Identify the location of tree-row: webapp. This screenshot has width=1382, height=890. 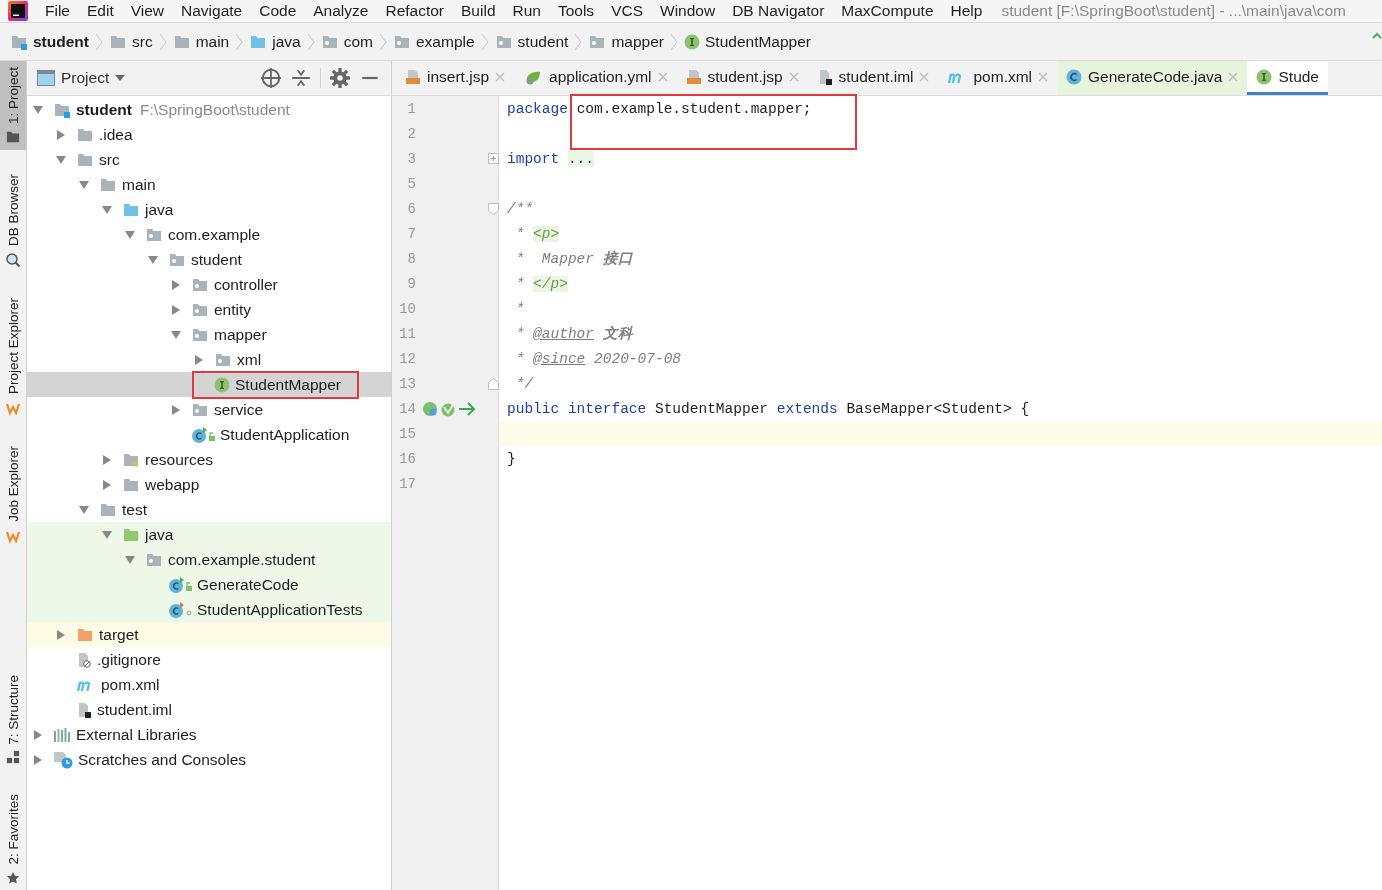
(209, 484).